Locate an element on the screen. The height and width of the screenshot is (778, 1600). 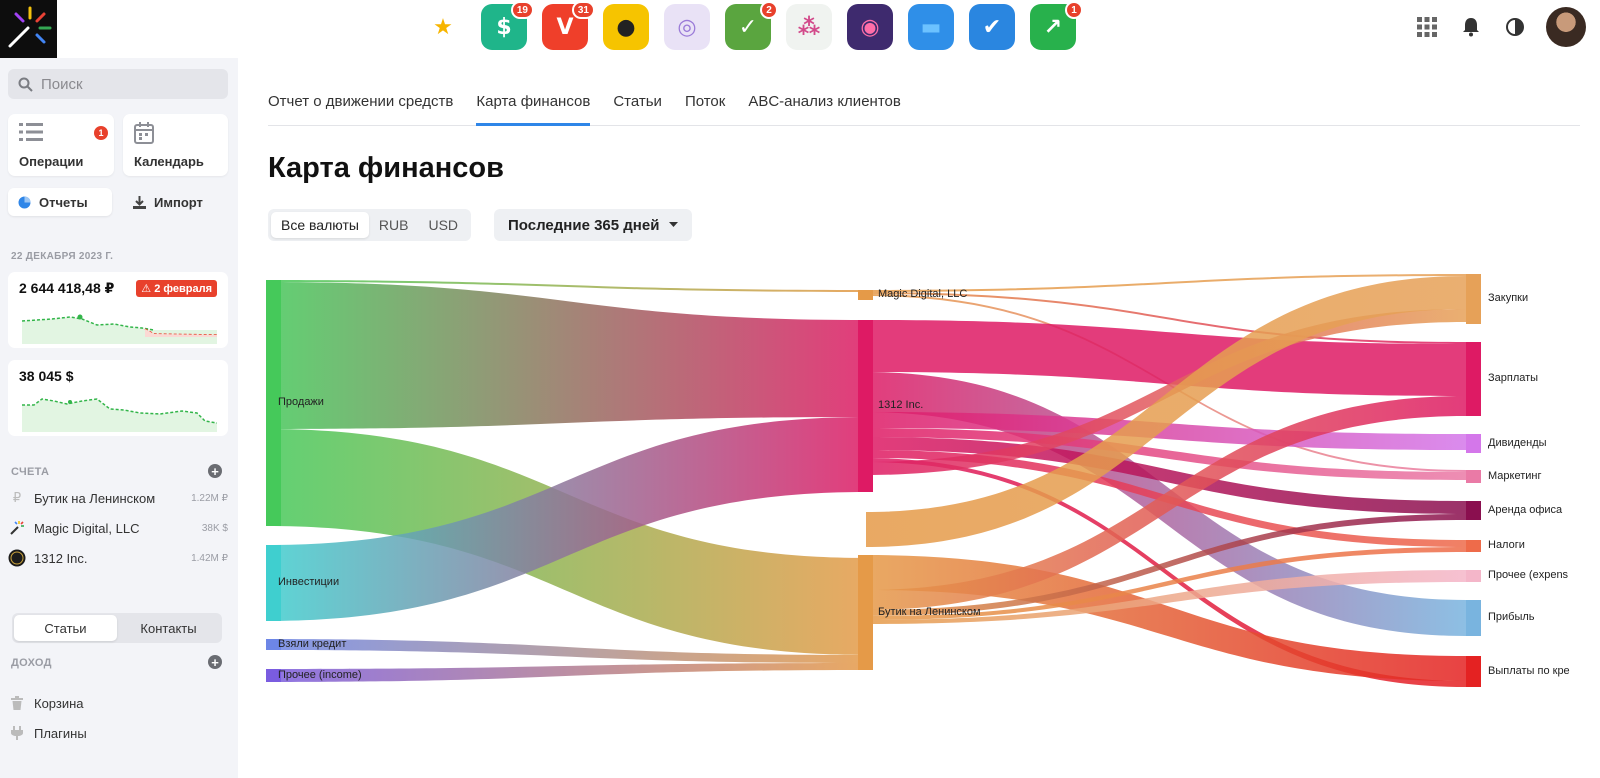
account-item: 1312 Inc. 1.42M ₽ is located at coordinates (118, 558).